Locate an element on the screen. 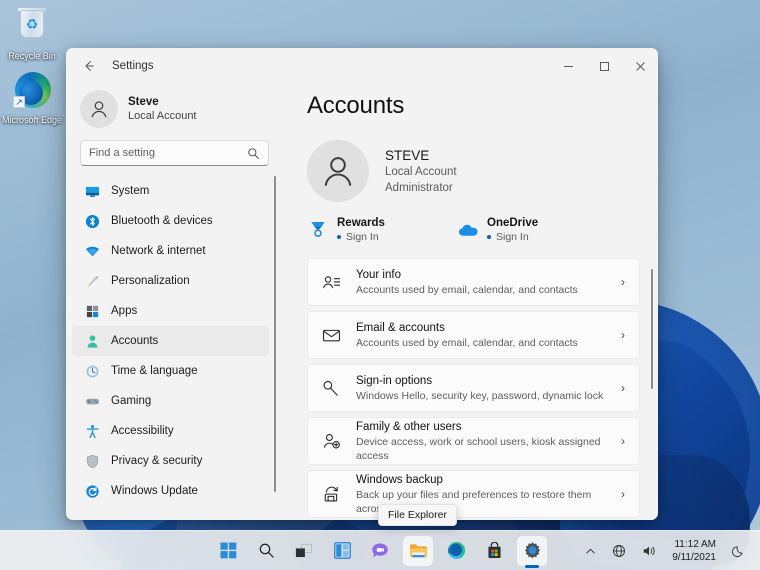 The height and width of the screenshot is (570, 760). service-onedrive: OneDrive Sign In is located at coordinates (532, 230).